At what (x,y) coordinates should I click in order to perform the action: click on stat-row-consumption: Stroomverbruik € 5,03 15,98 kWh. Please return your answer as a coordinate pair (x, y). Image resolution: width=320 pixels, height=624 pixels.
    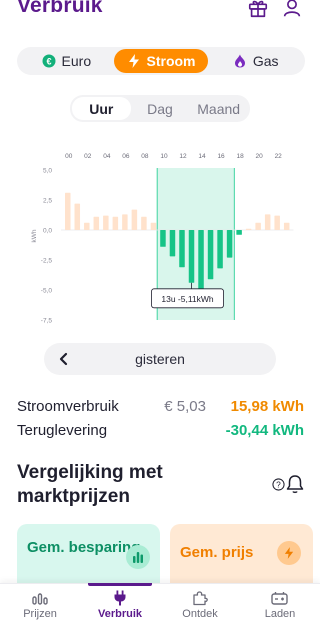
    Looking at the image, I should click on (160, 410).